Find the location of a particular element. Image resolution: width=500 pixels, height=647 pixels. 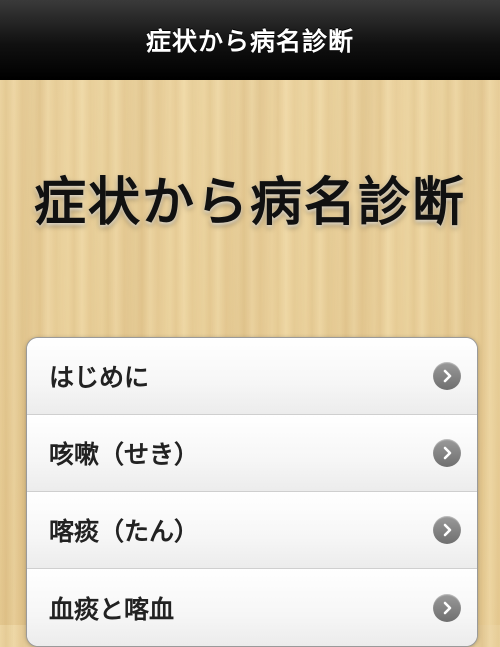

menu-item-hemoptysis: 血痰と喀血 is located at coordinates (252, 607).